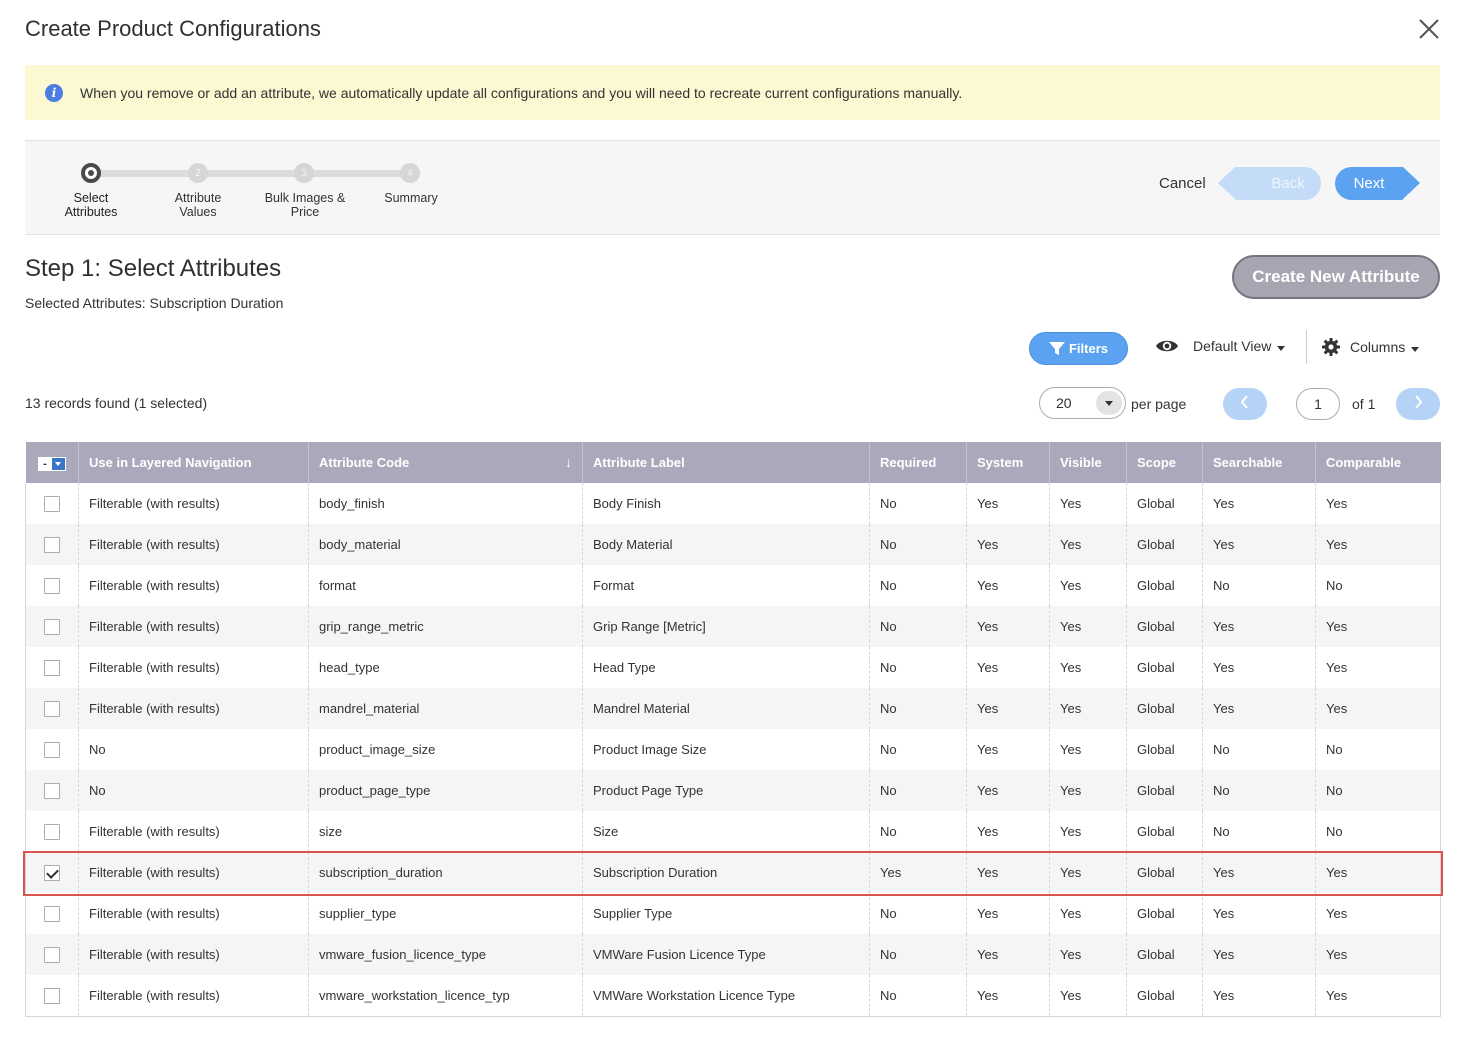 The width and height of the screenshot is (1461, 1040). I want to click on cell-attribute-label: Size, so click(726, 831).